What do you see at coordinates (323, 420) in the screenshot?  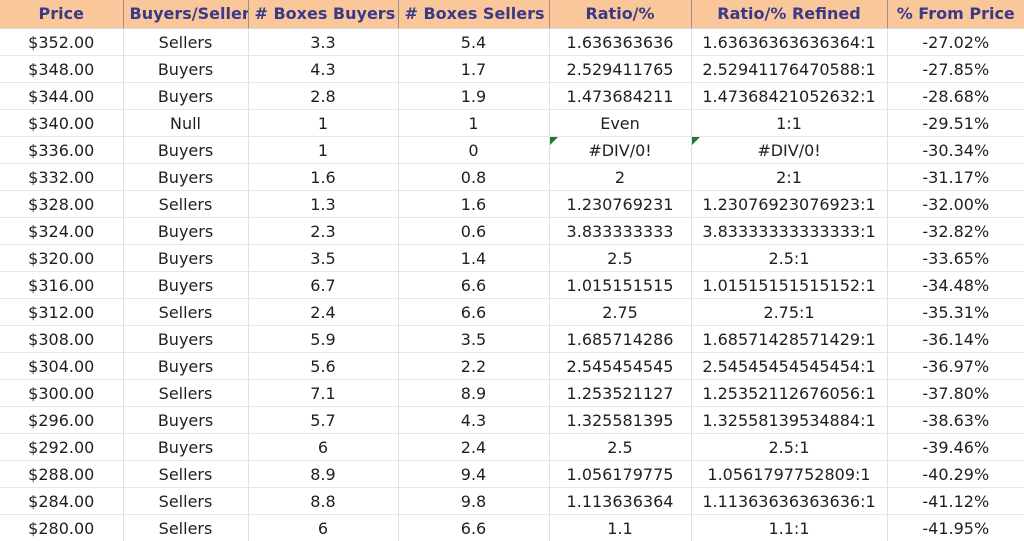 I see `cell-boxes-buyers: 5.7` at bounding box center [323, 420].